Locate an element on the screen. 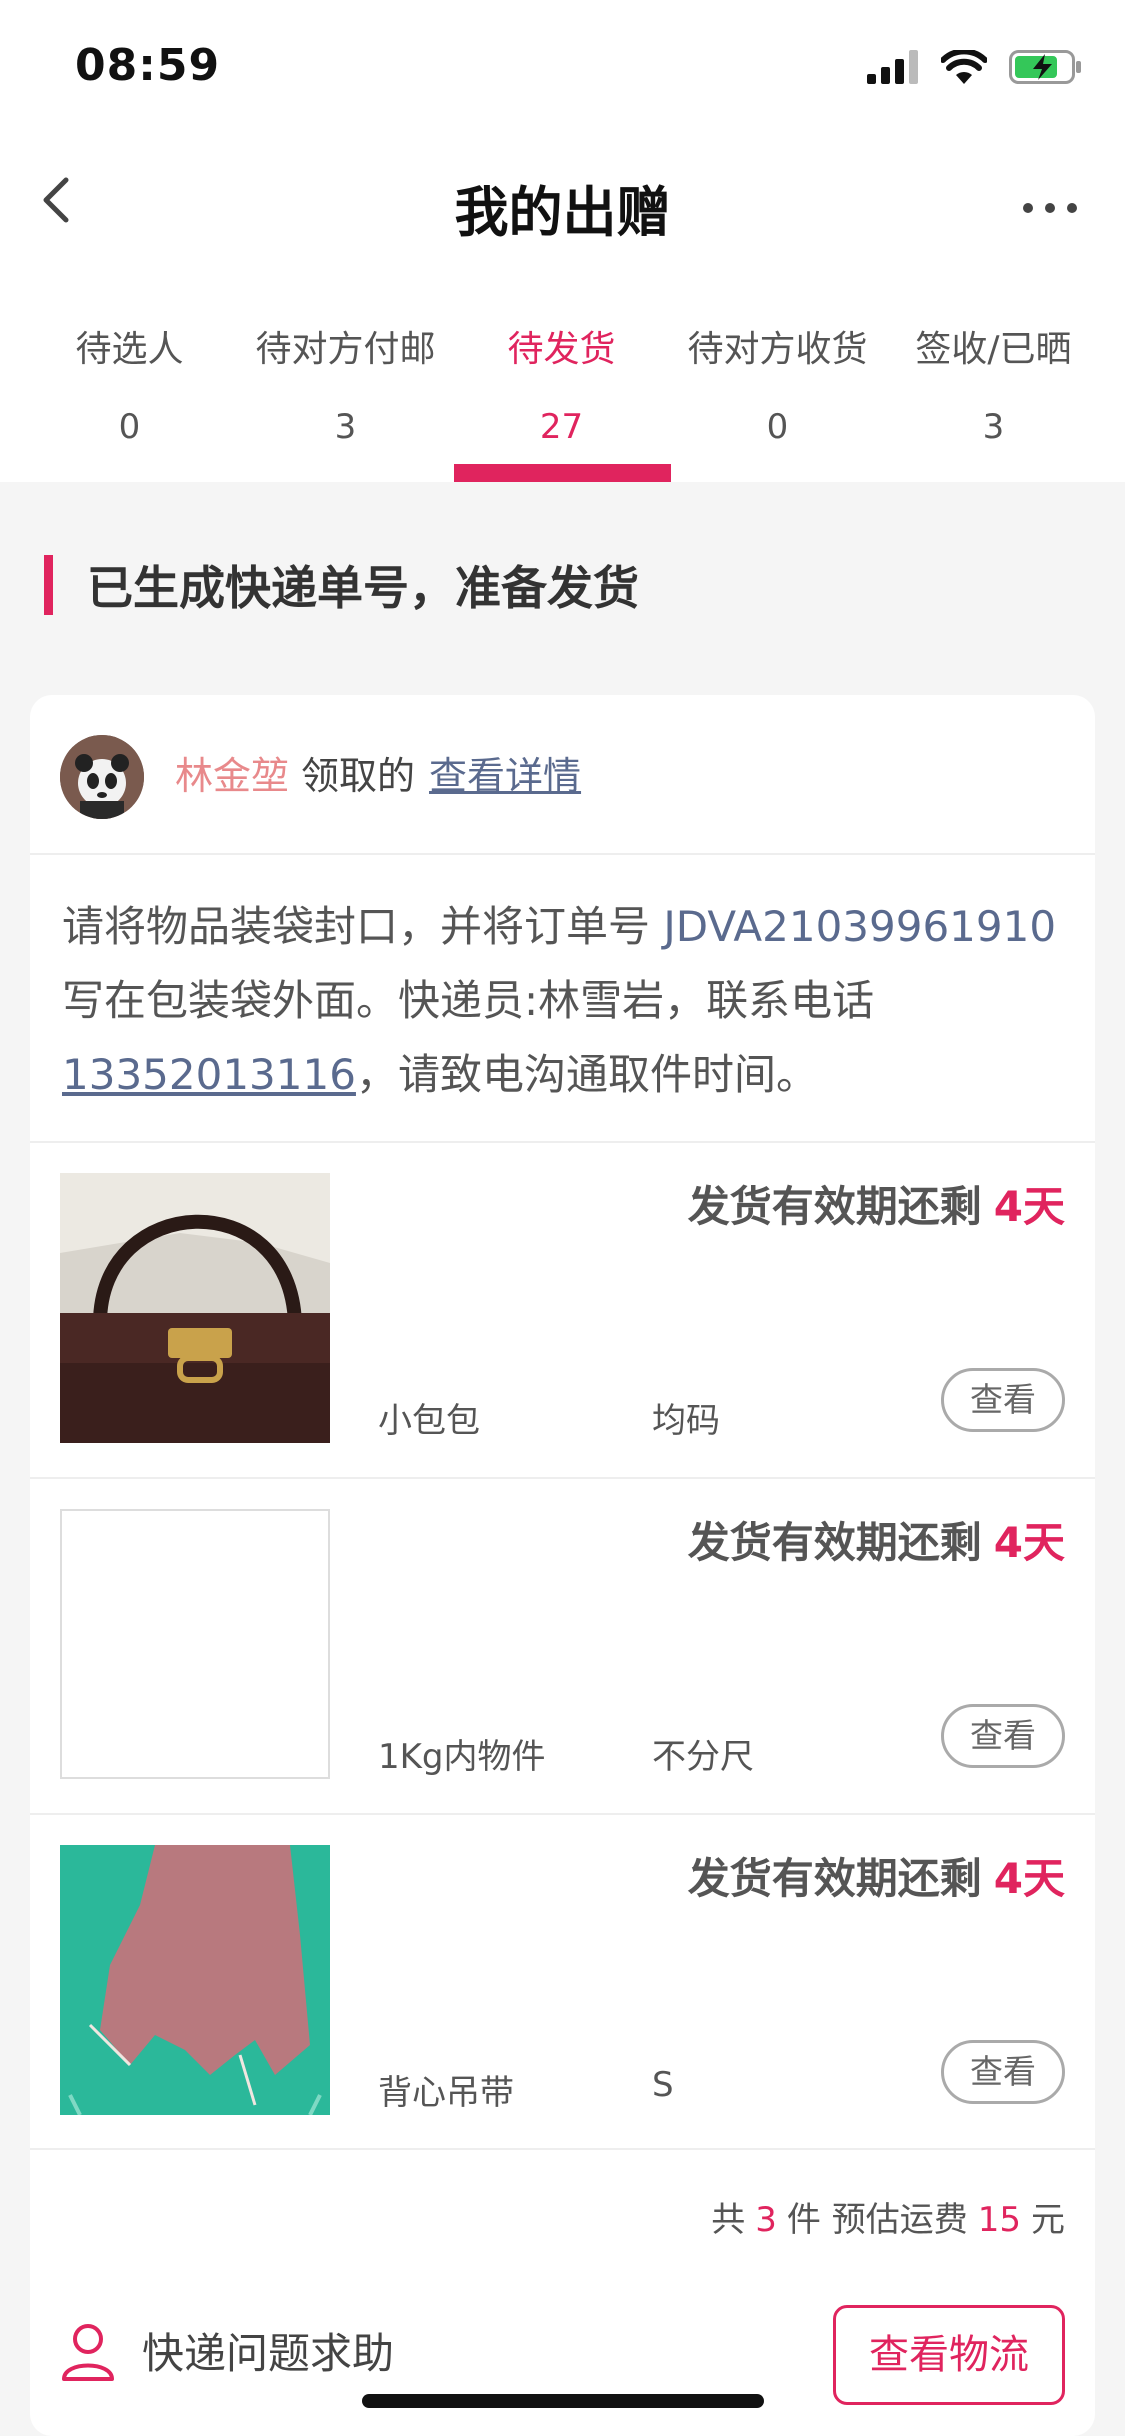  item-image-placeholder is located at coordinates (195, 1644).